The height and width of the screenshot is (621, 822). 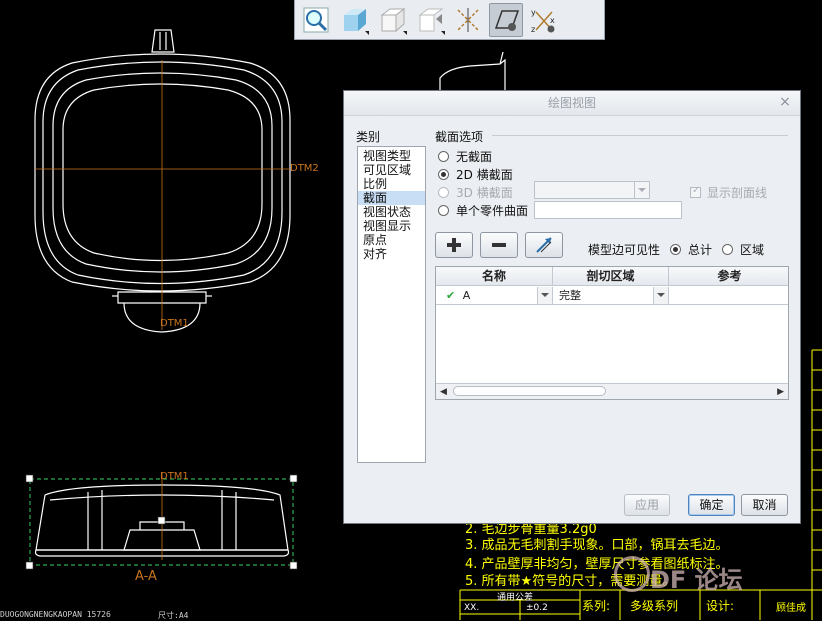 What do you see at coordinates (596, 606) in the screenshot?
I see `title-series-label: 系列:` at bounding box center [596, 606].